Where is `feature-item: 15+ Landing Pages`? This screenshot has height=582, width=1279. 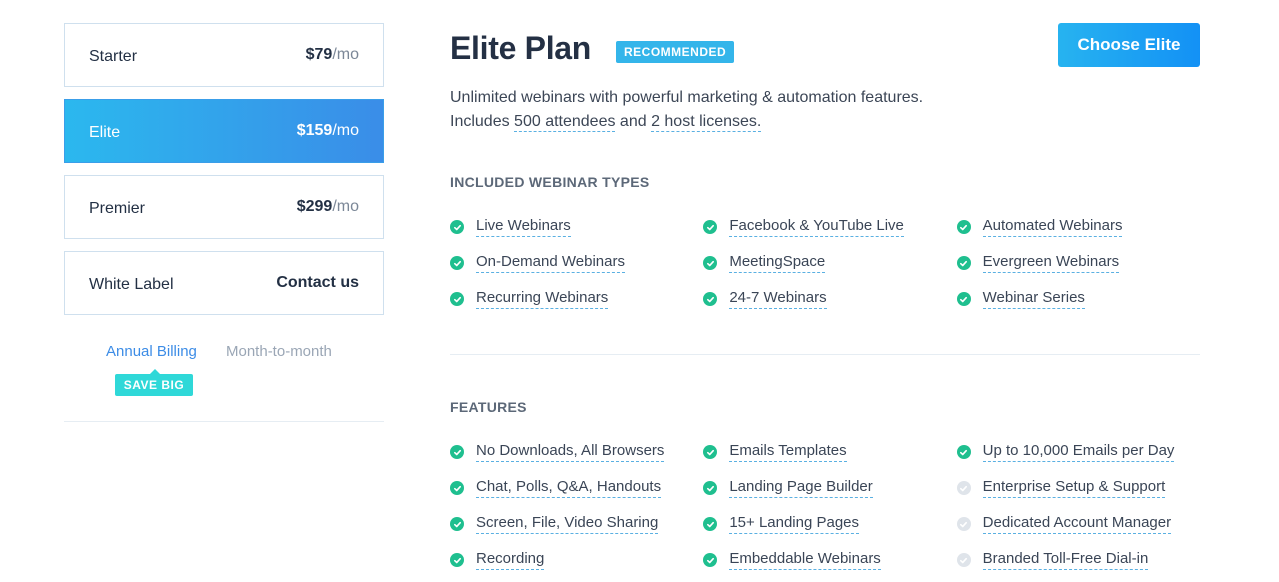 feature-item: 15+ Landing Pages is located at coordinates (829, 524).